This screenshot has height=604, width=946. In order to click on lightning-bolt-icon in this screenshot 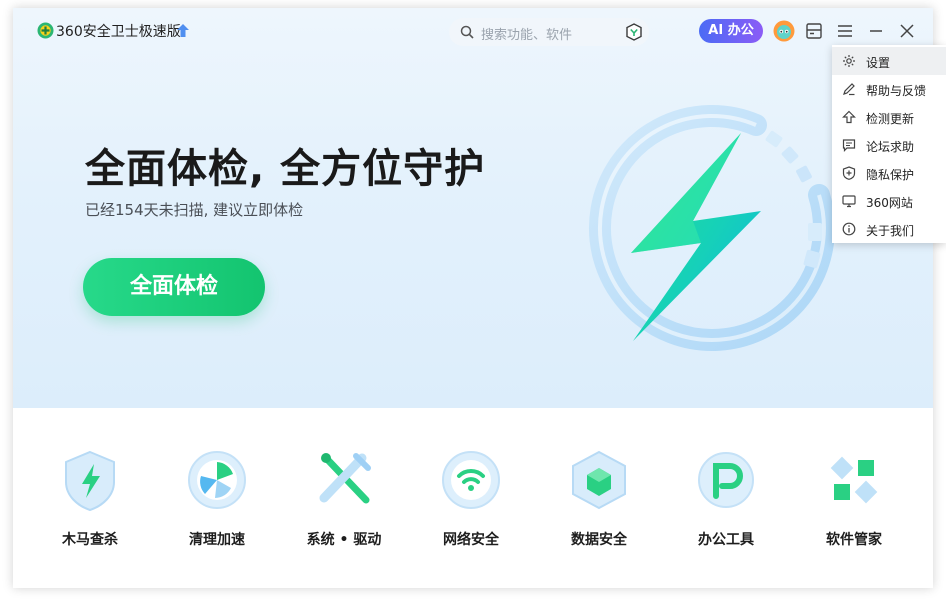, I will do `click(711, 227)`.